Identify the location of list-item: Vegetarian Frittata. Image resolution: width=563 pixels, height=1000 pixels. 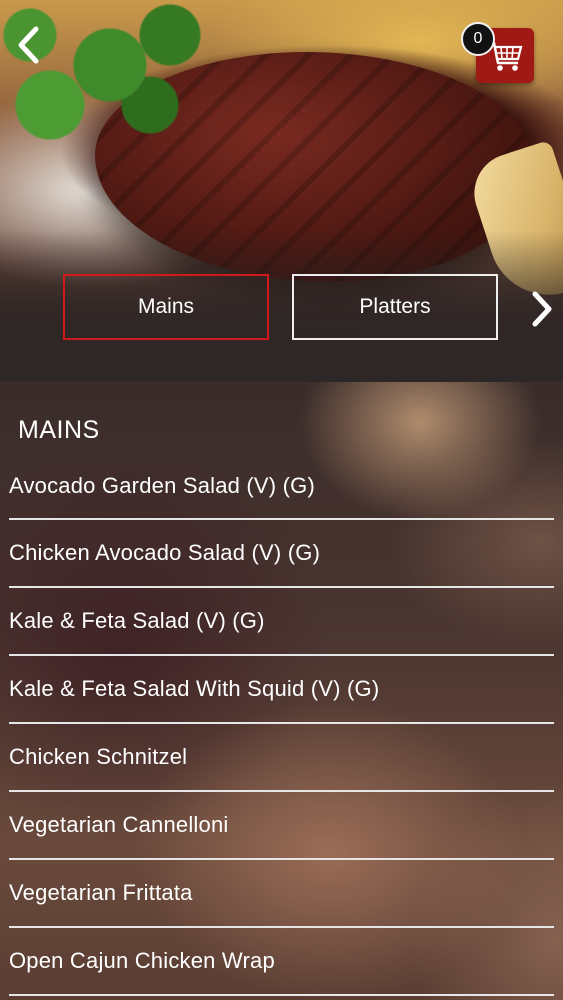
(281, 894).